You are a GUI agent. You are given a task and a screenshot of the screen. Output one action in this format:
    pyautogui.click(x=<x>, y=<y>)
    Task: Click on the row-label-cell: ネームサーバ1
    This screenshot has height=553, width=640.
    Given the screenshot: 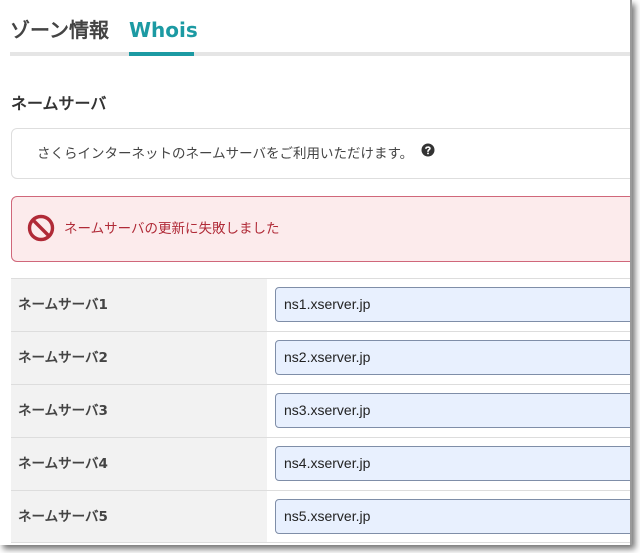 What is the action you would take?
    pyautogui.click(x=139, y=305)
    